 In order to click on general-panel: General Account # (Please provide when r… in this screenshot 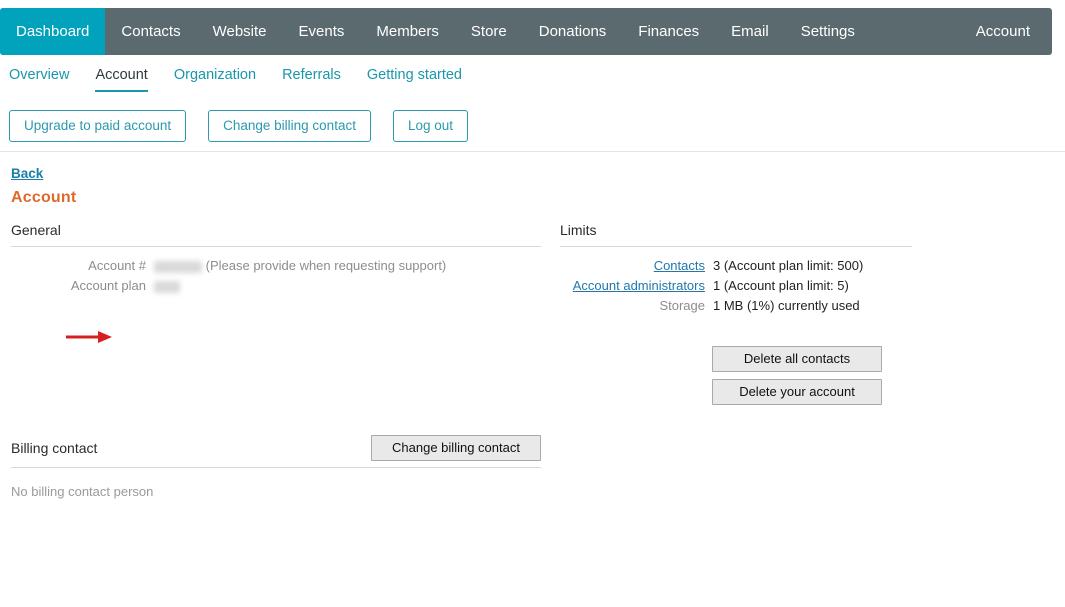, I will do `click(276, 282)`.